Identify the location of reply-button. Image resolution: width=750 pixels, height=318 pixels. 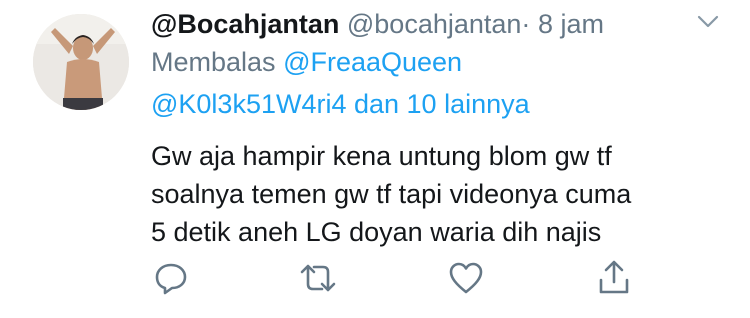
(171, 278).